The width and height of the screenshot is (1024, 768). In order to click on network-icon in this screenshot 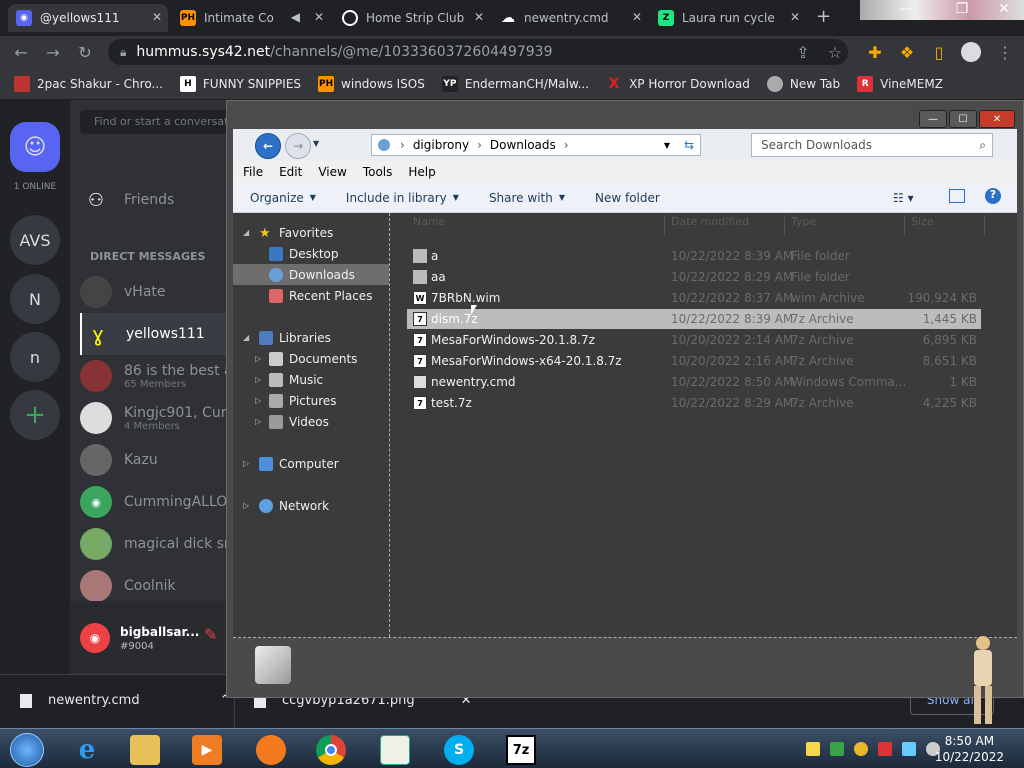, I will do `click(909, 749)`.